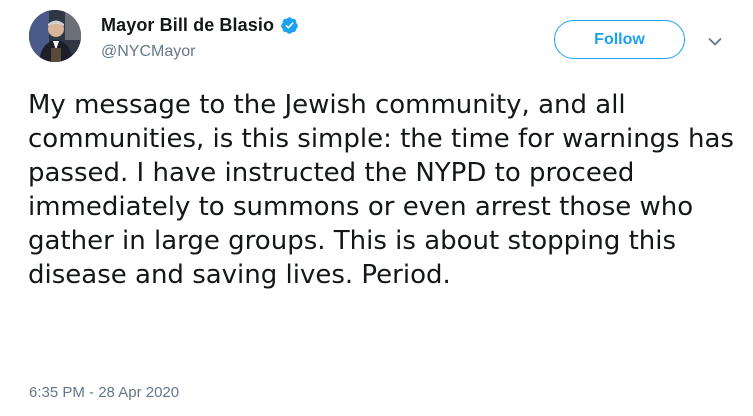 The width and height of the screenshot is (753, 416). I want to click on chevron-down-icon, so click(715, 40).